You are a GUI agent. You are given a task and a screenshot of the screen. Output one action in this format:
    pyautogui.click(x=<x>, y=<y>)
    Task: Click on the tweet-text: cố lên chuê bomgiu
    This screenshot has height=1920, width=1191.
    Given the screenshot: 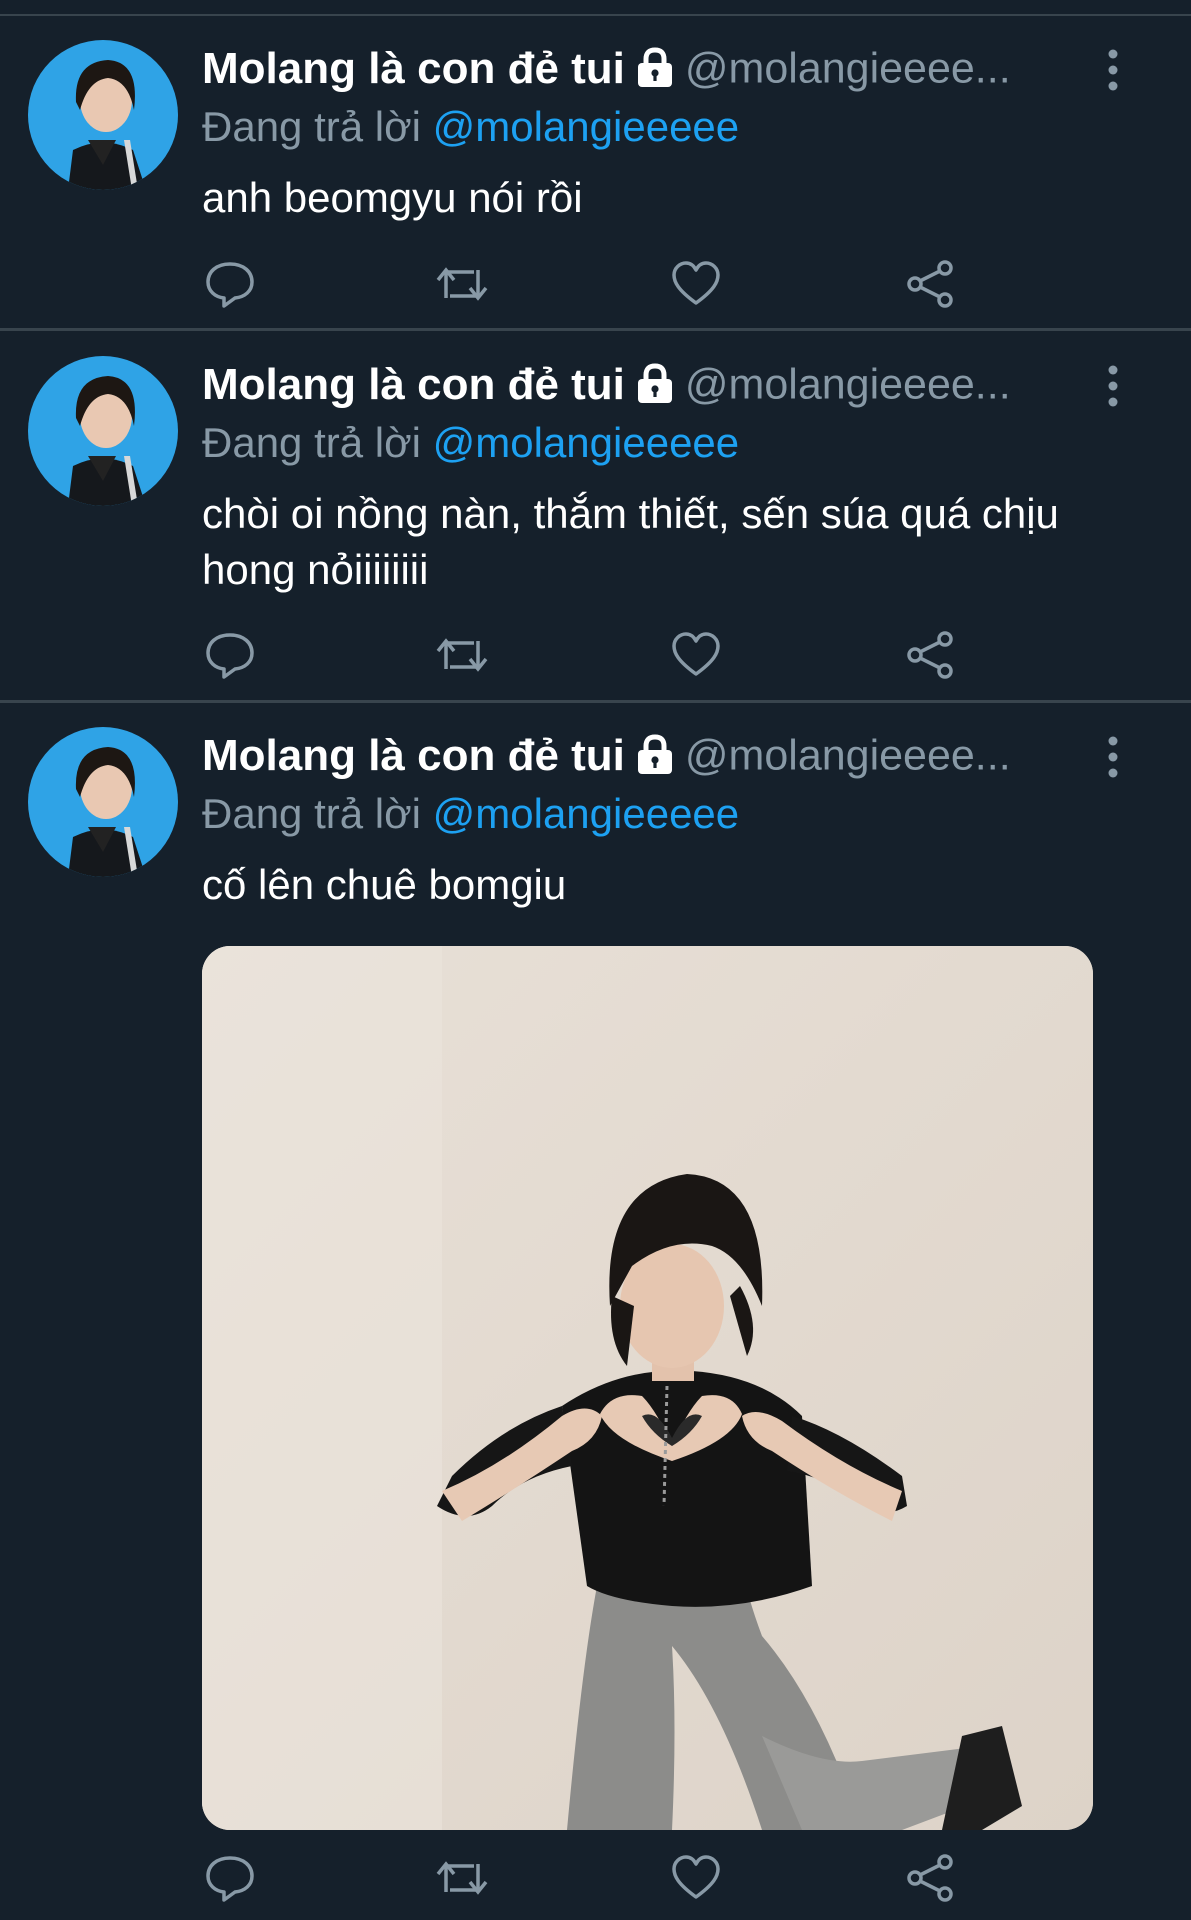 What is the action you would take?
    pyautogui.click(x=384, y=884)
    